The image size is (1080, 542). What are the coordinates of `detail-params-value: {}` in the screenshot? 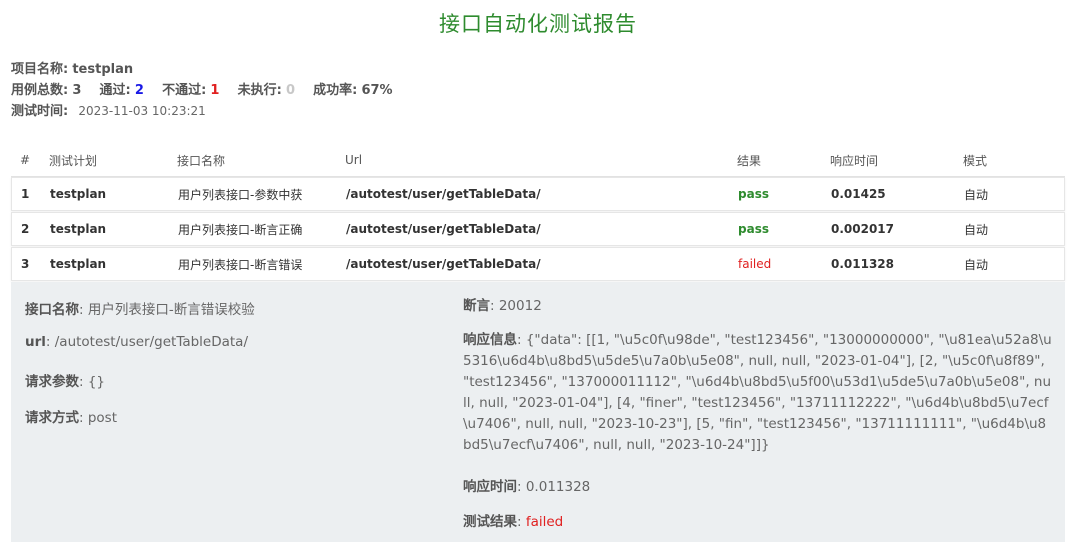 It's located at (96, 382).